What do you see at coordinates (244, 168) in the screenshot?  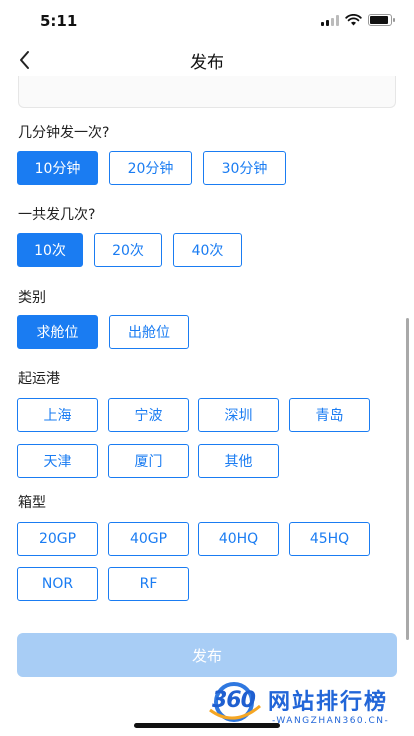 I see `frequency-option-30min: 30分钟` at bounding box center [244, 168].